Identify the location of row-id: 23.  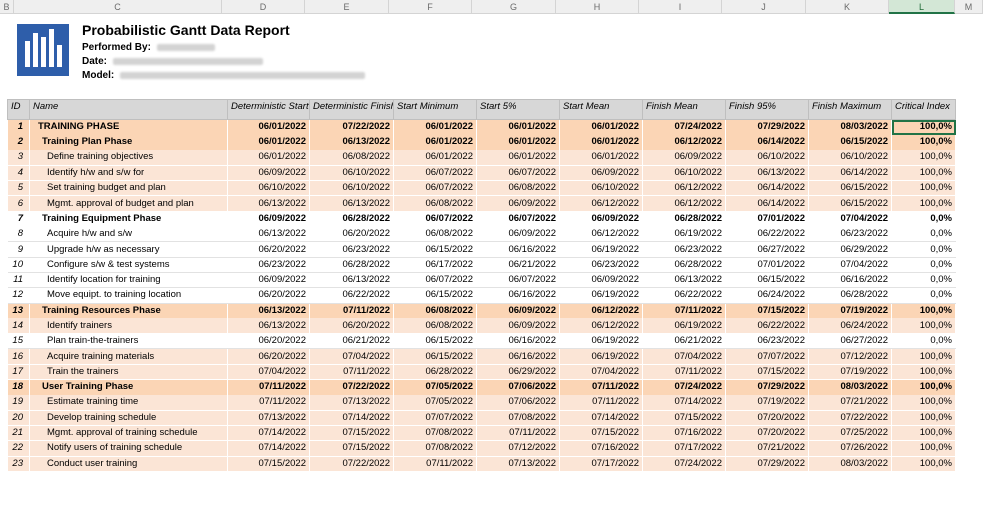
(18, 464).